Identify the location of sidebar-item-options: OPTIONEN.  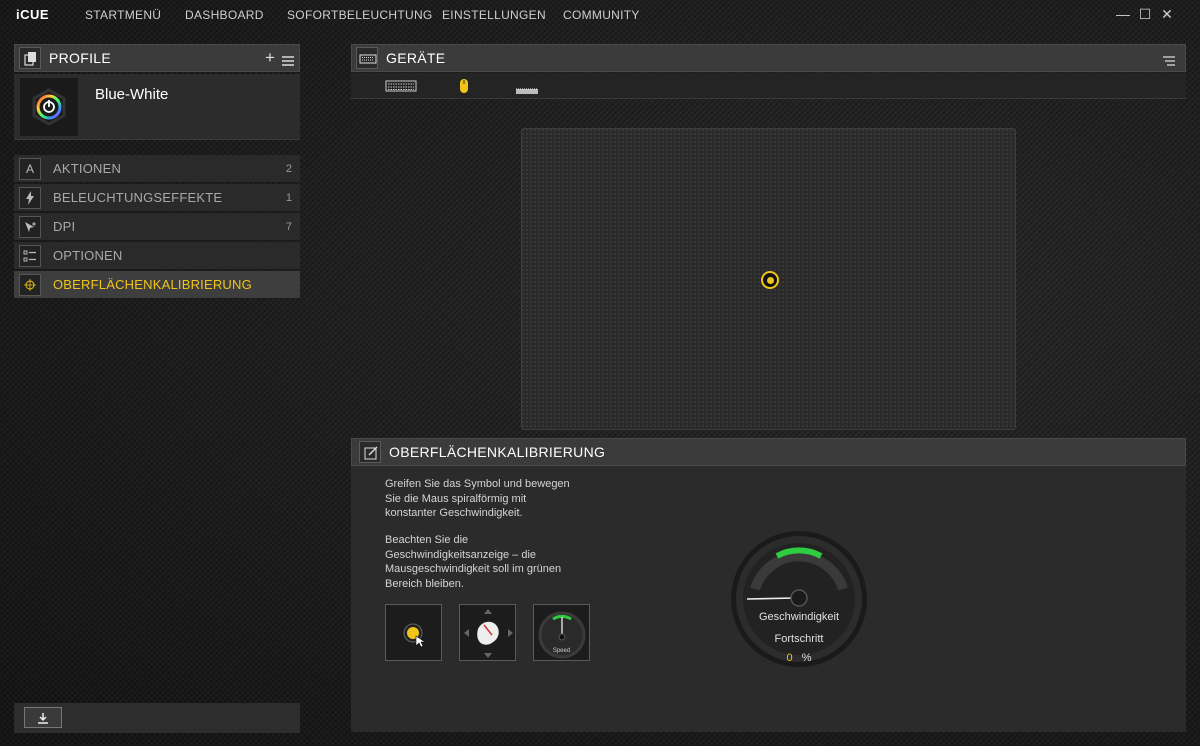
(157, 256).